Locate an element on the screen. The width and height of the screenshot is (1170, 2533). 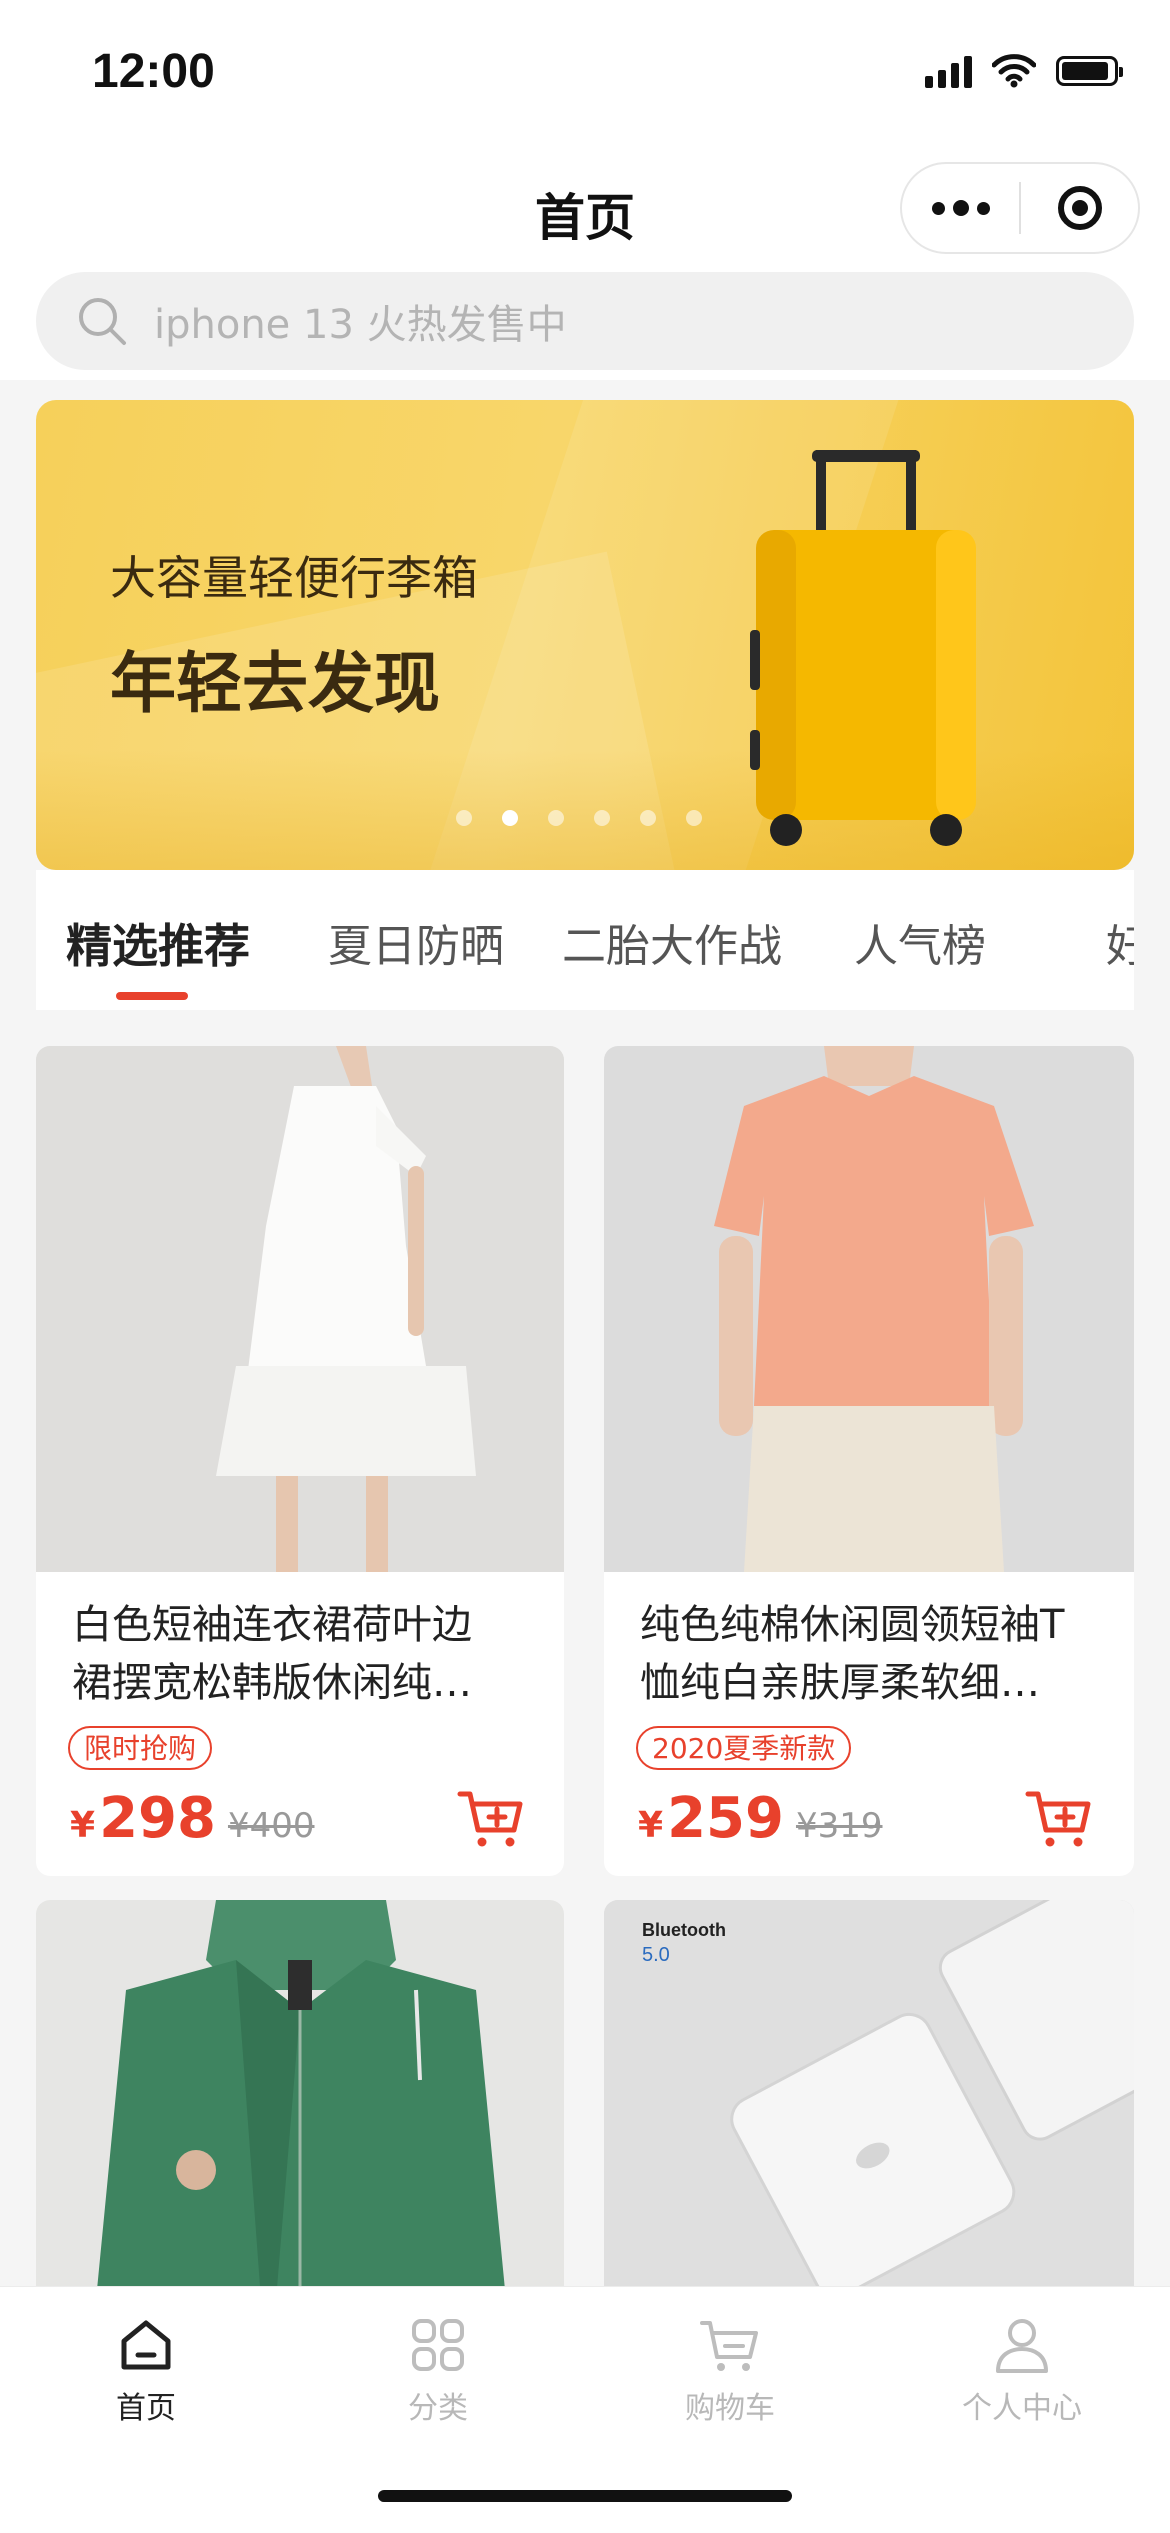
status-icons is located at coordinates (1024, 71).